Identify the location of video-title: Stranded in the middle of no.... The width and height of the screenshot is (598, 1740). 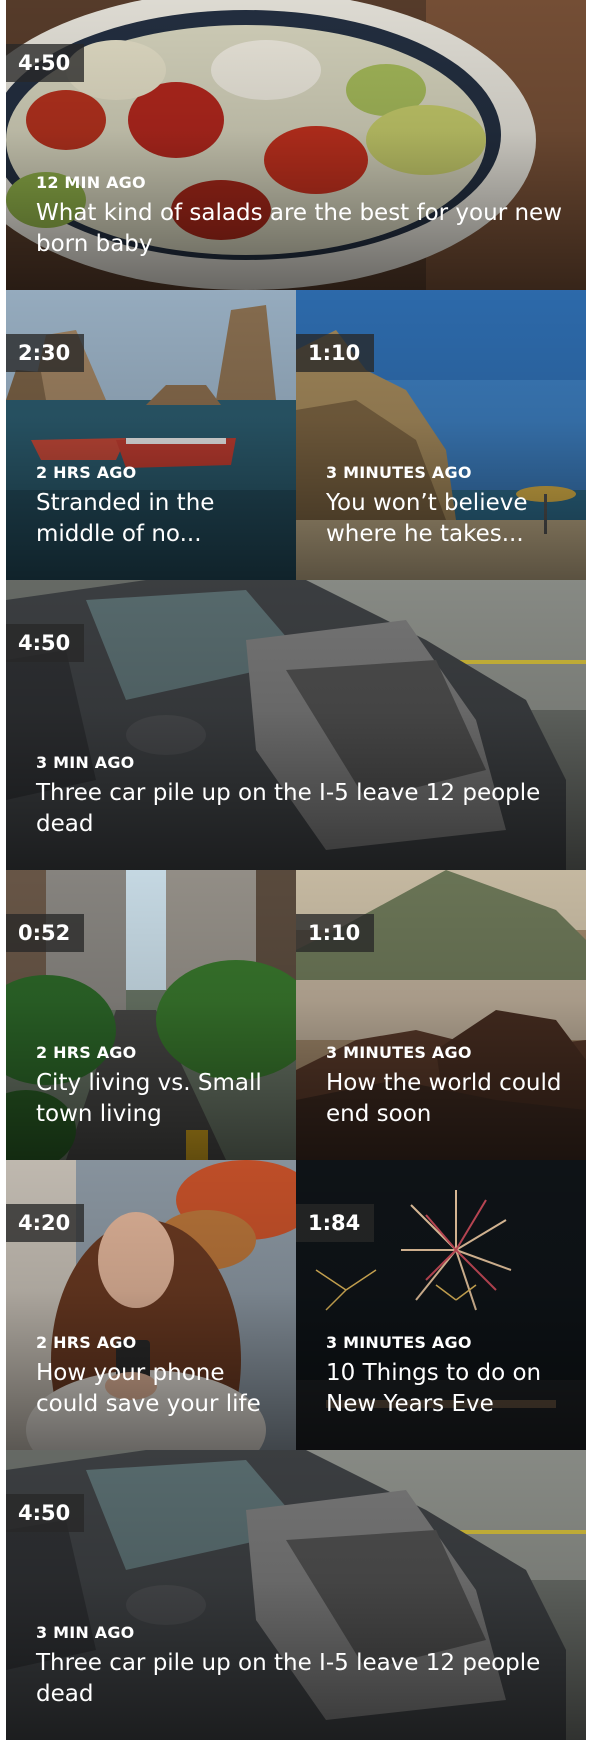
(125, 518).